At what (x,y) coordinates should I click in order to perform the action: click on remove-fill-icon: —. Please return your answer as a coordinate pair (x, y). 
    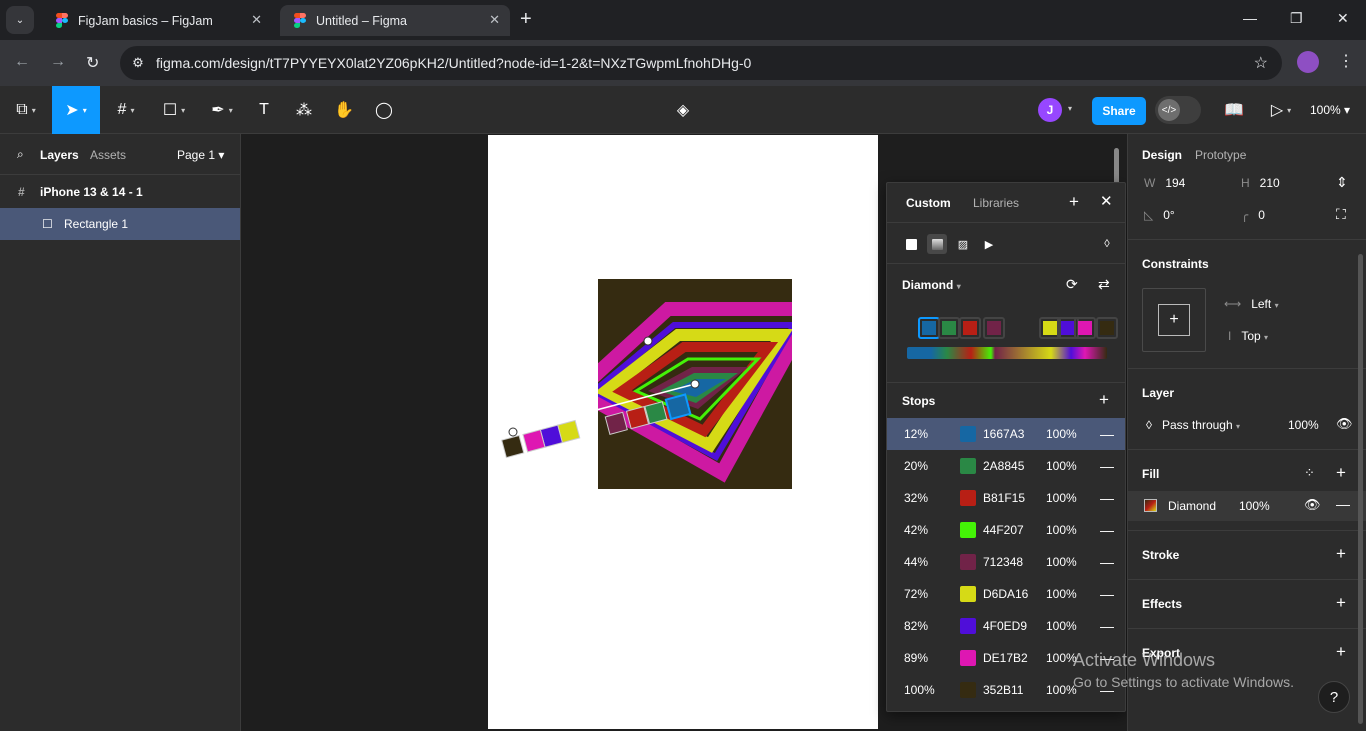
    Looking at the image, I should click on (1343, 504).